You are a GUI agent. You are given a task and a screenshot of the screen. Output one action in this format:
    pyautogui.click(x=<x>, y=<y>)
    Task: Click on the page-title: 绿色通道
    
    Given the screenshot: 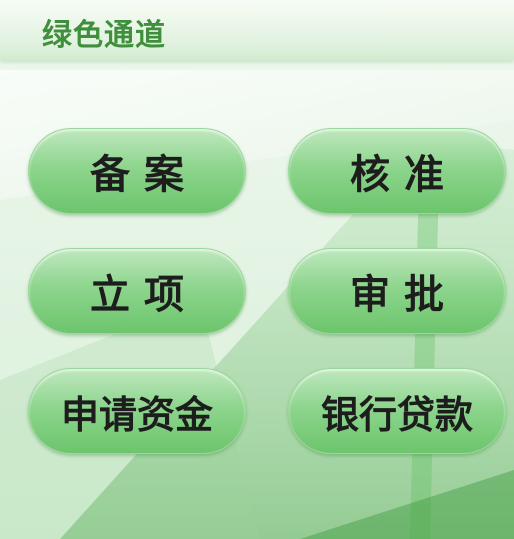 What is the action you would take?
    pyautogui.click(x=104, y=35)
    